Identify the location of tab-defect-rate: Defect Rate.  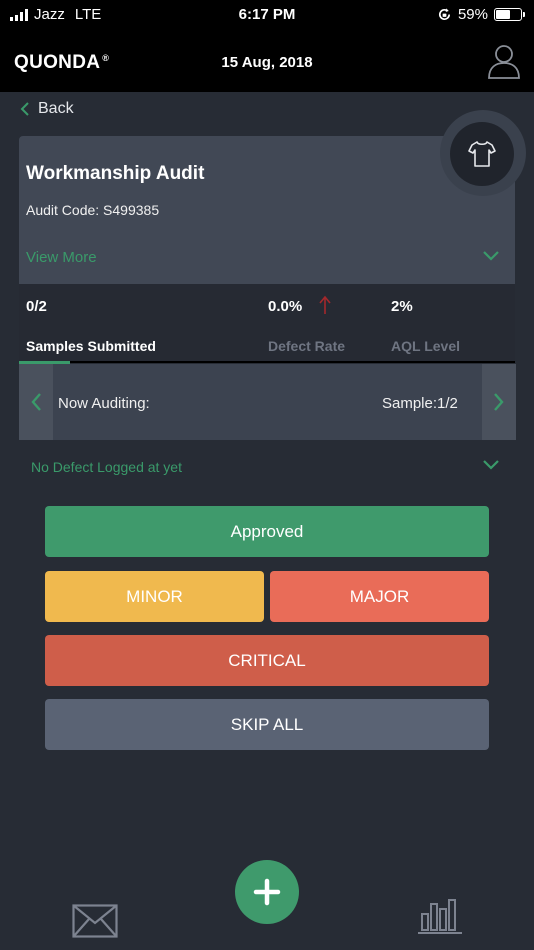
(306, 346).